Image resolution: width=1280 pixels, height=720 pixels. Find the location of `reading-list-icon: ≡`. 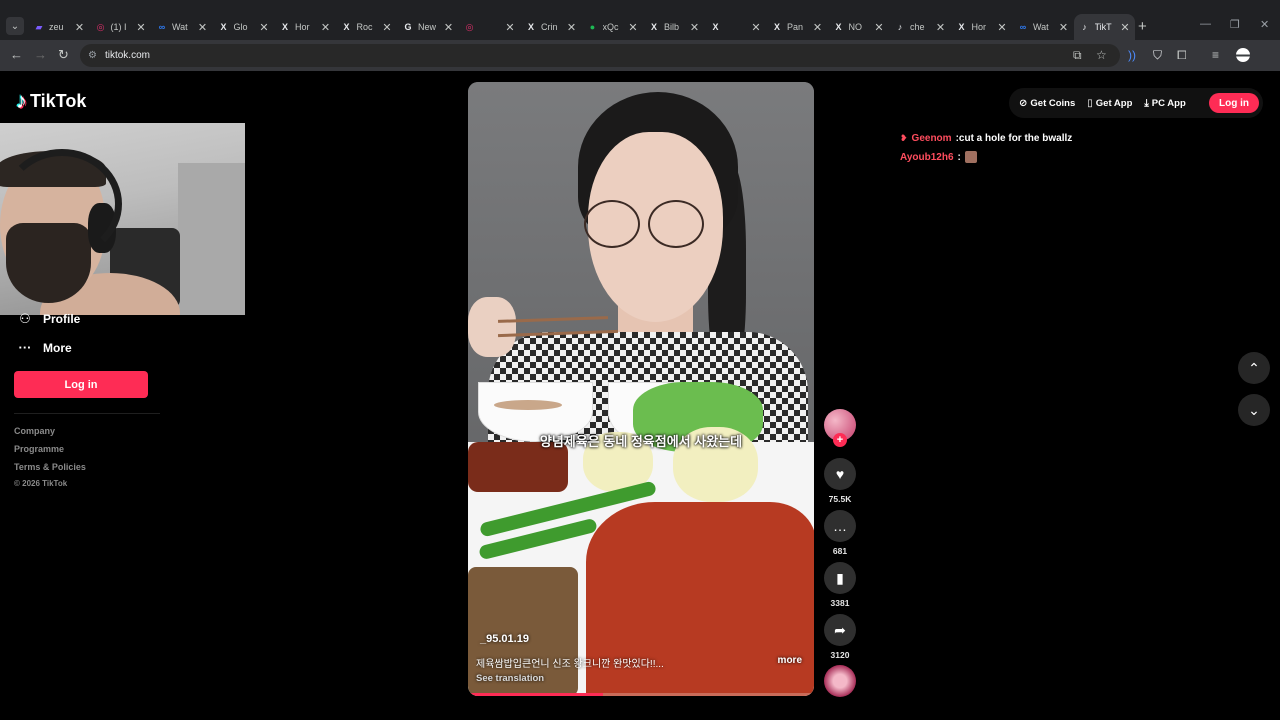

reading-list-icon: ≡ is located at coordinates (1215, 55).